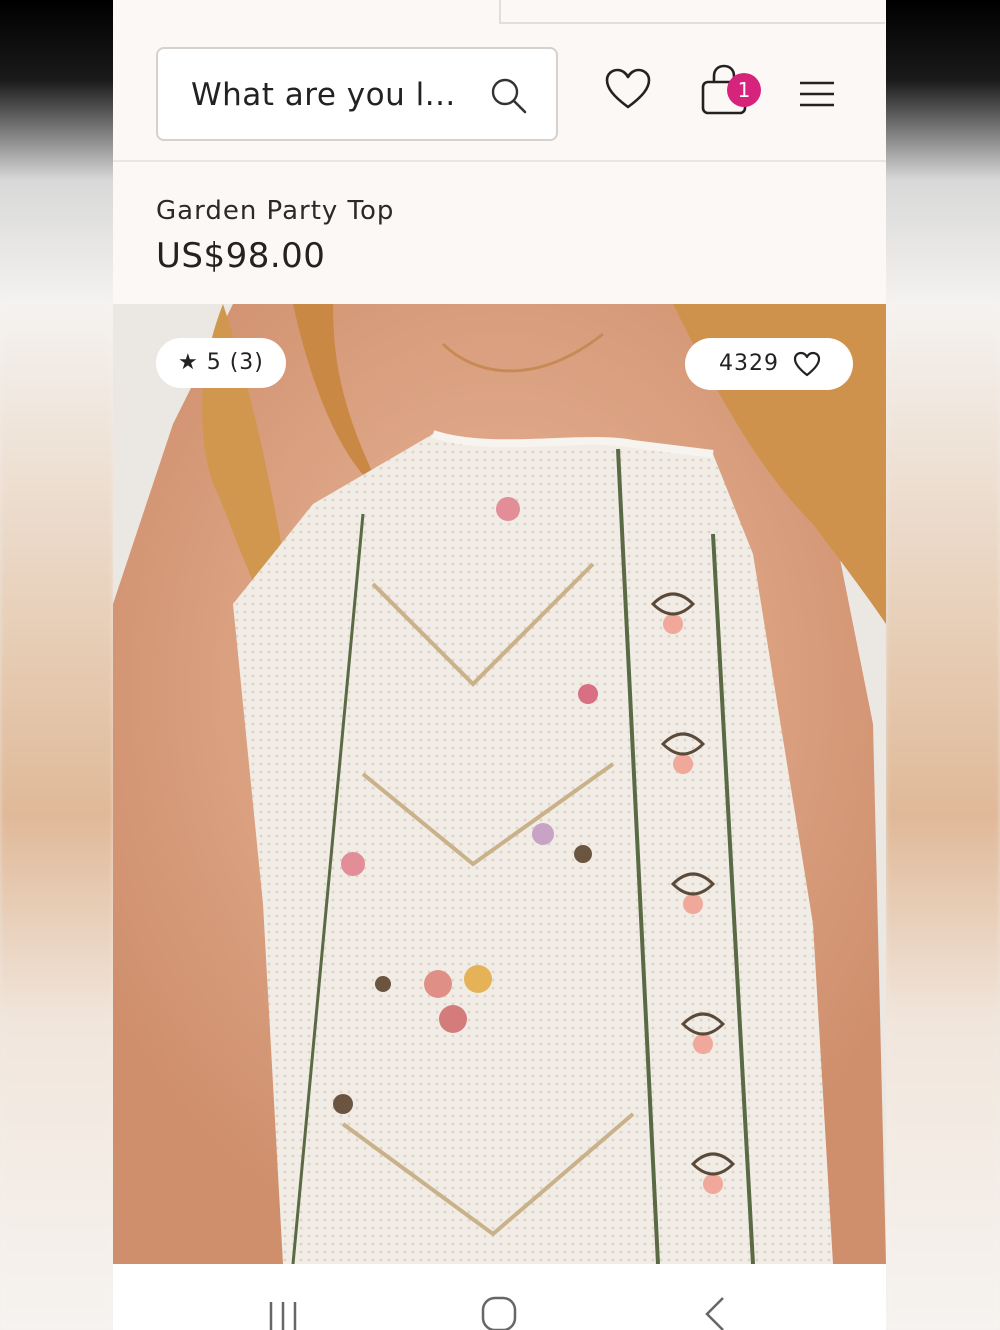 The width and height of the screenshot is (1000, 1330). What do you see at coordinates (283, 1314) in the screenshot?
I see `recent-apps-icon` at bounding box center [283, 1314].